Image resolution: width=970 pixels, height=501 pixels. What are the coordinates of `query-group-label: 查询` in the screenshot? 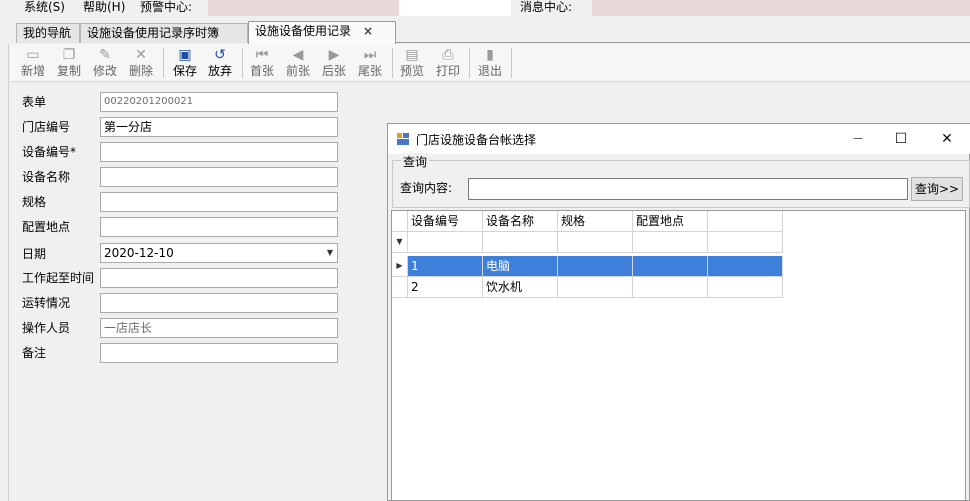 It's located at (415, 161).